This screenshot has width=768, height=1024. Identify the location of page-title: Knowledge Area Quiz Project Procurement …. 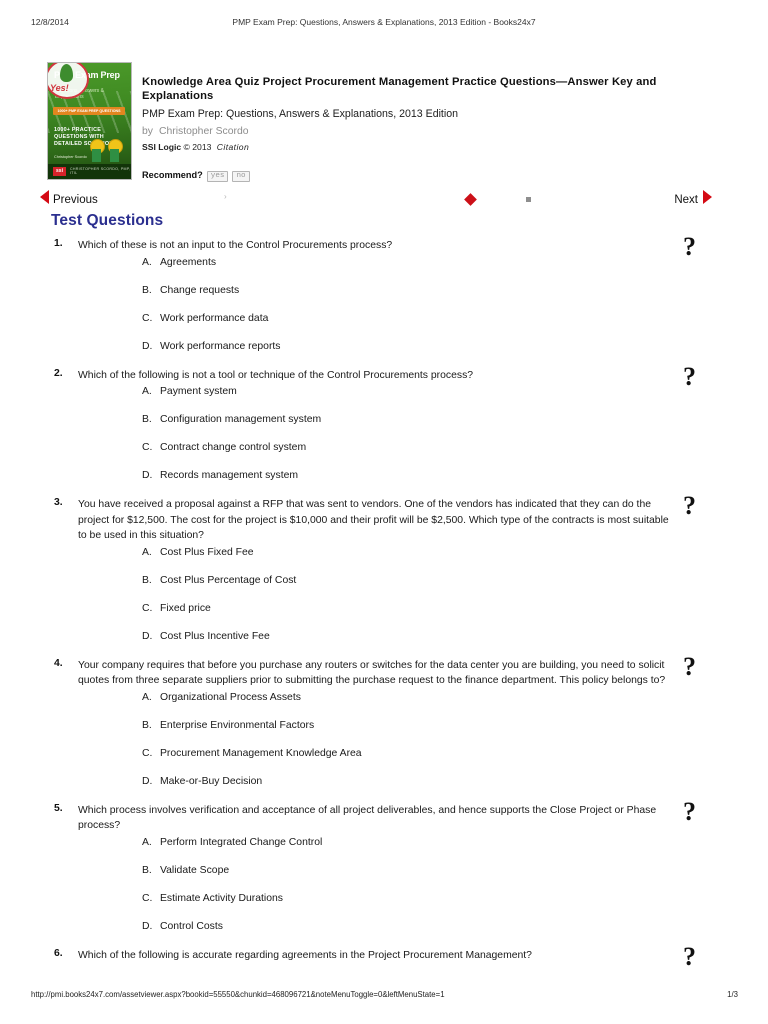
(399, 89).